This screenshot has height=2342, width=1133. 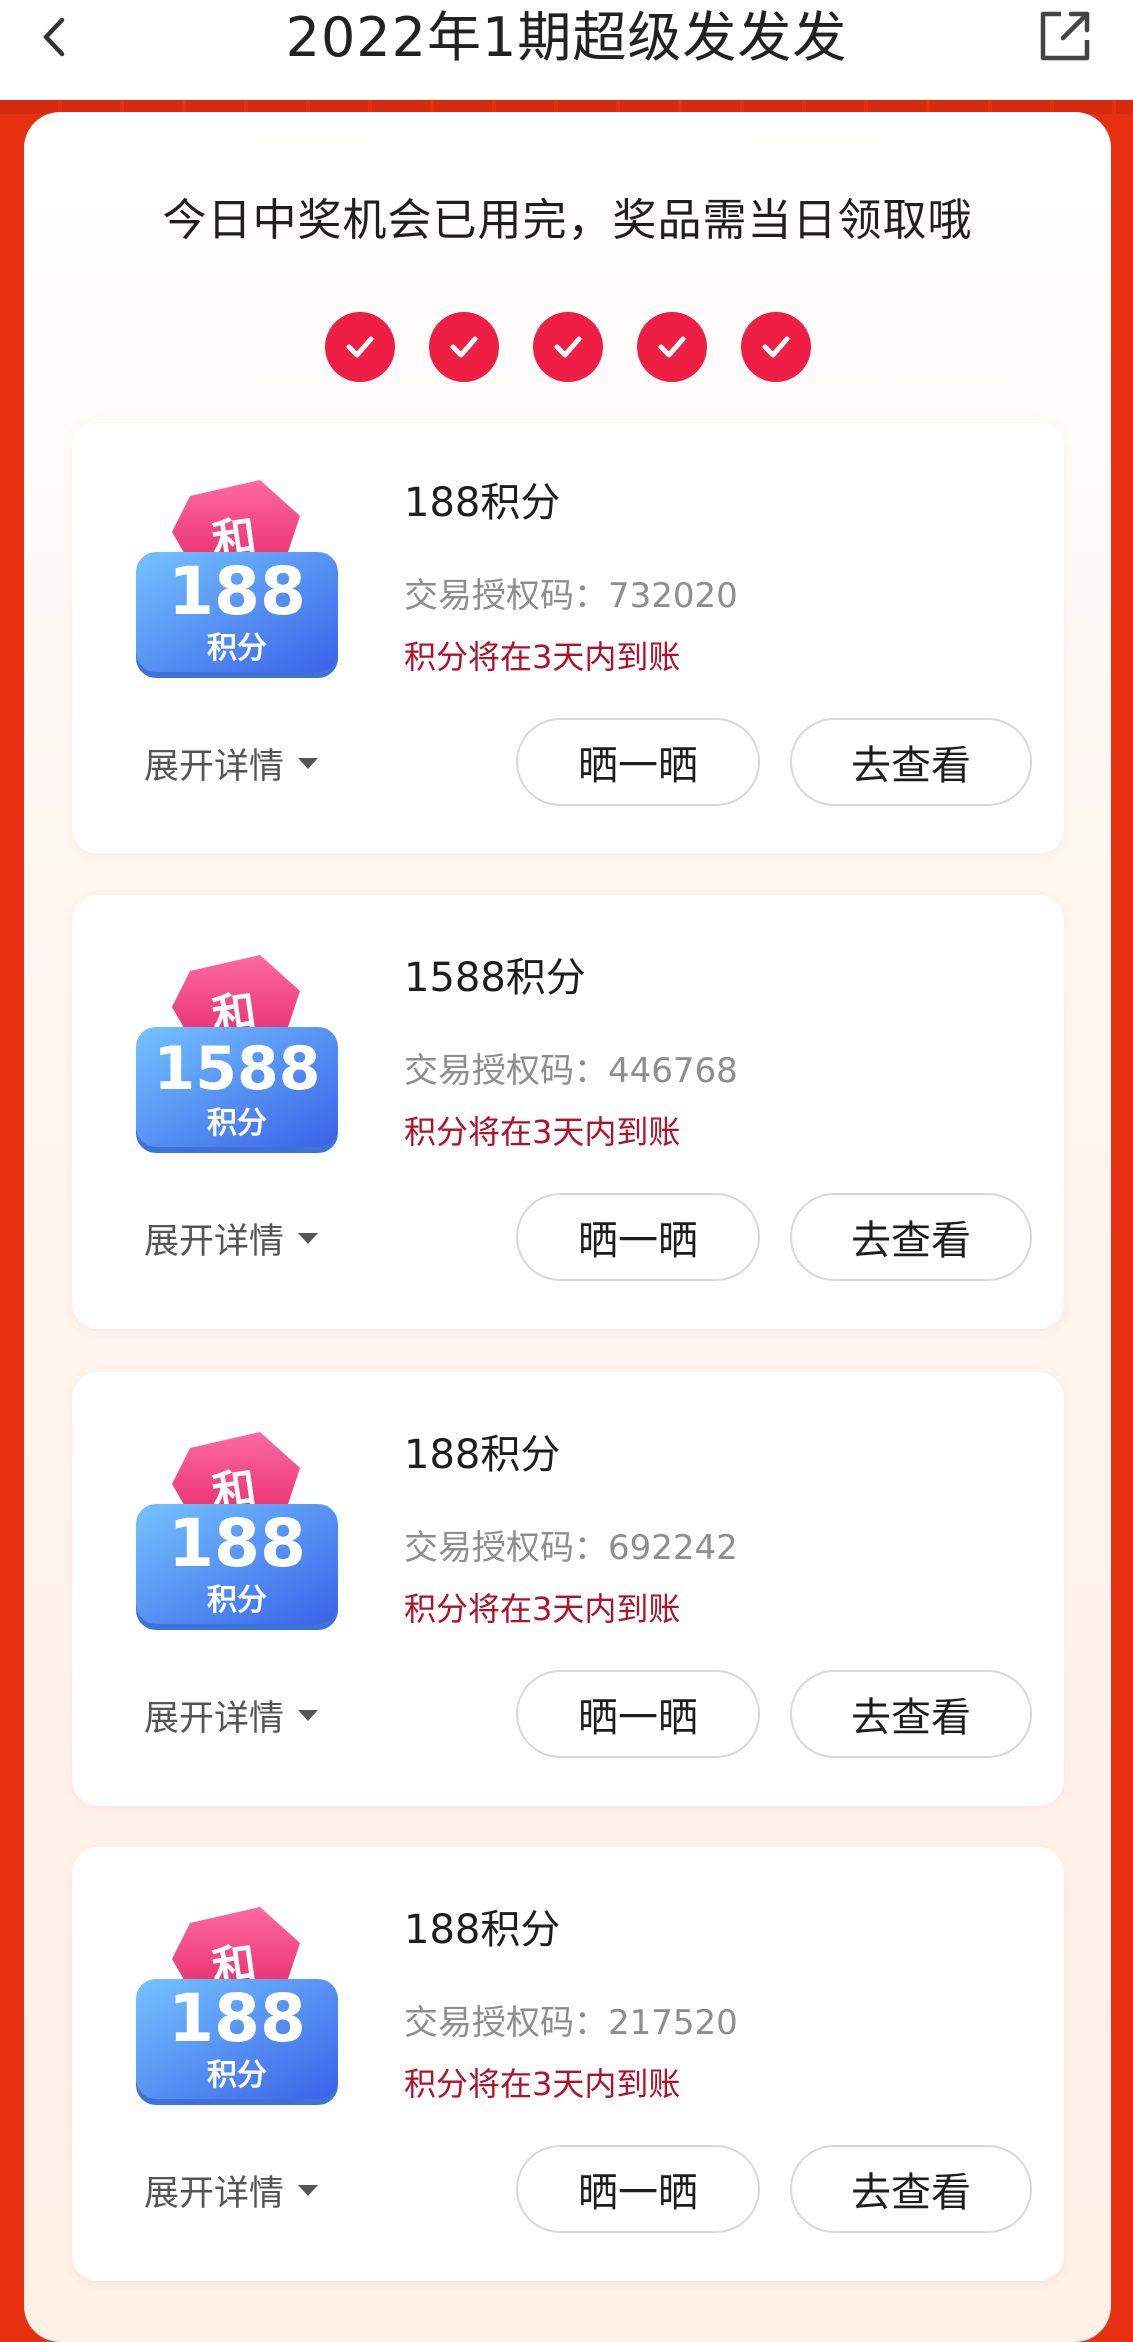 What do you see at coordinates (567, 220) in the screenshot?
I see `chances-used-notice: 今日中奖机会已用完，奖品需当日领取哦` at bounding box center [567, 220].